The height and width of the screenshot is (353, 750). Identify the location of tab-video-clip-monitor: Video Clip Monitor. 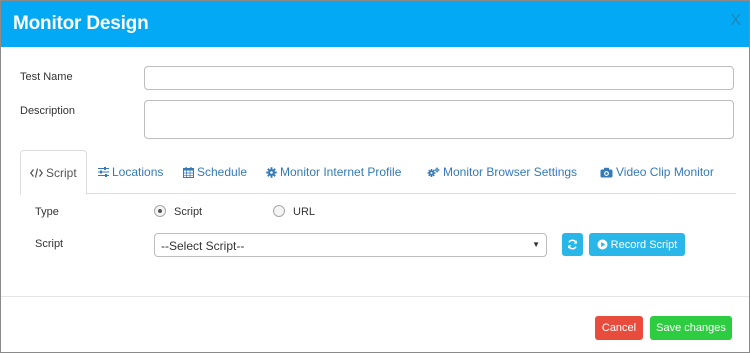
(657, 172).